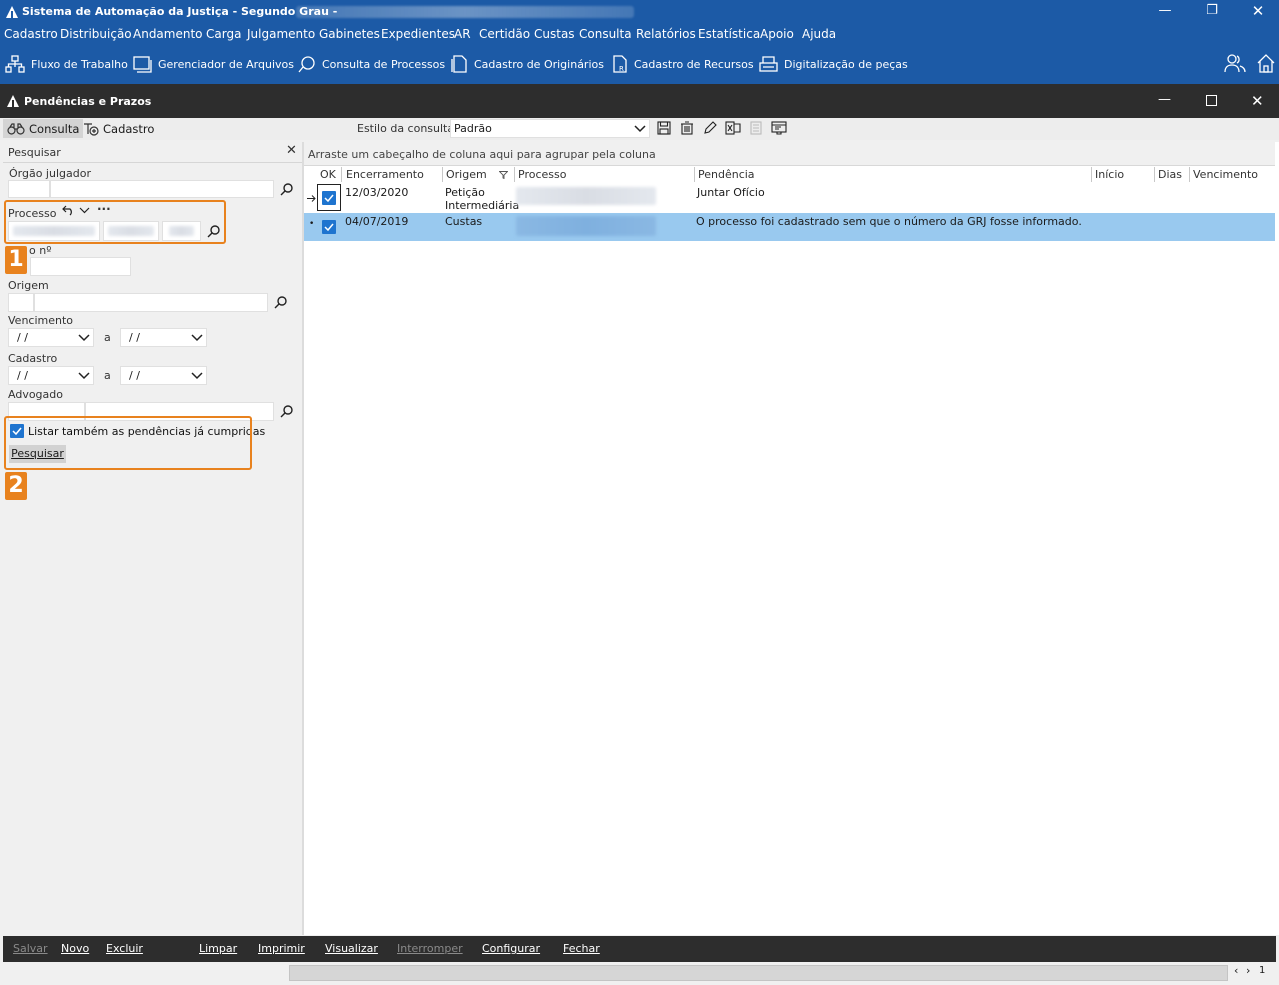 Image resolution: width=1279 pixels, height=985 pixels. What do you see at coordinates (281, 948) in the screenshot?
I see `imprimir-button: Imprimir` at bounding box center [281, 948].